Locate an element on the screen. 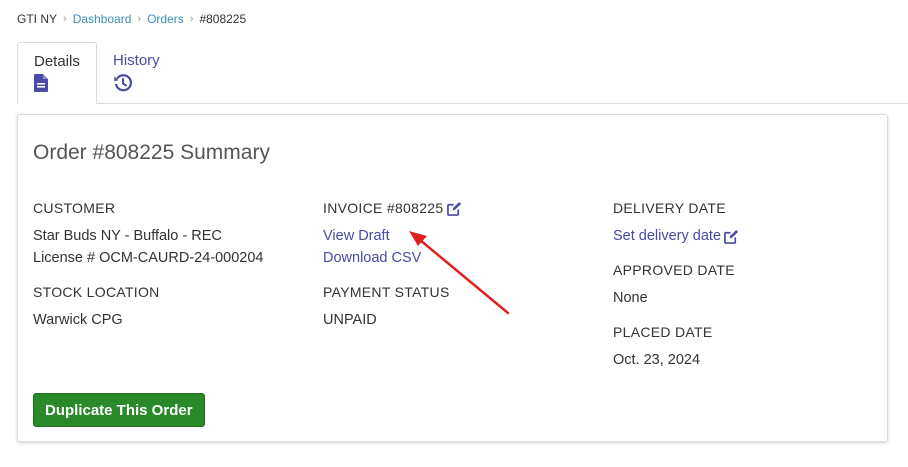 The image size is (908, 467). view-draft-link: View Draft is located at coordinates (463, 236).